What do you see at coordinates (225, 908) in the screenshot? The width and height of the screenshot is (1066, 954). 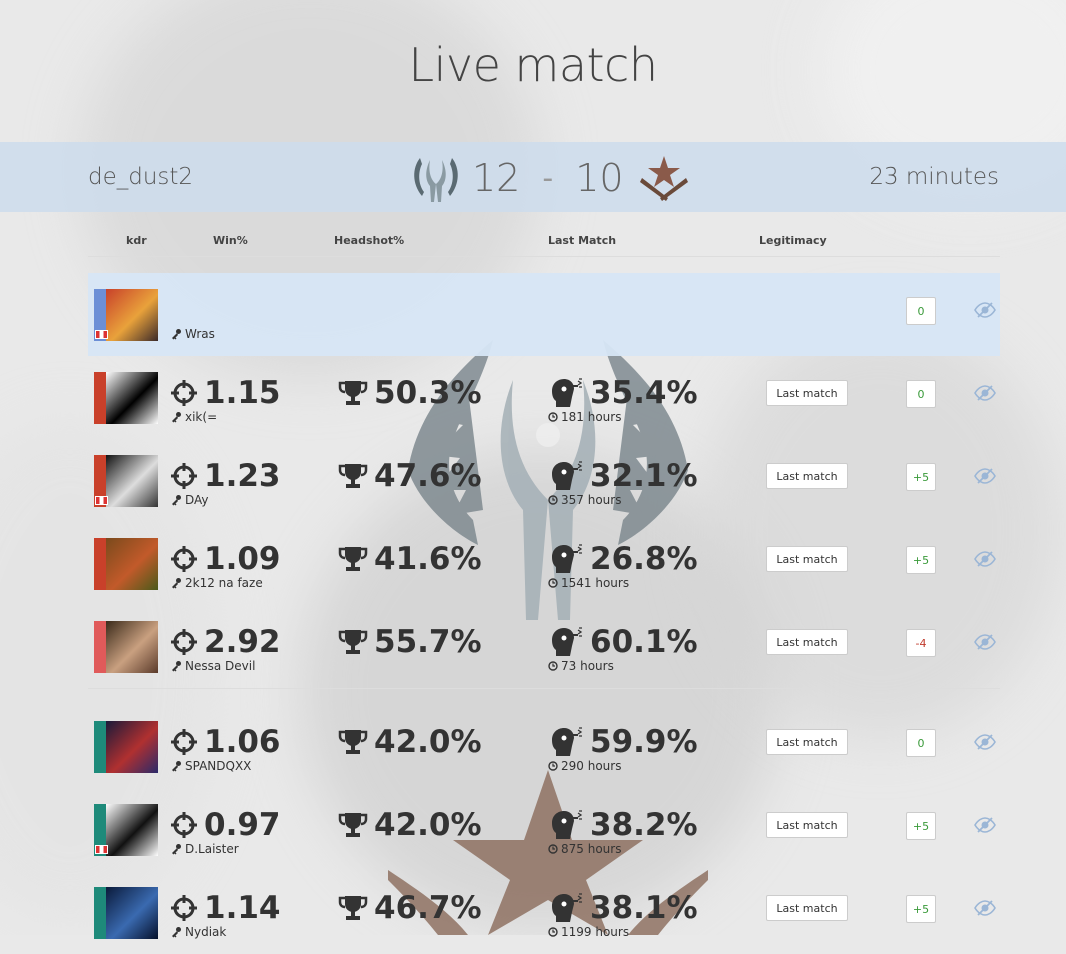 I see `kdr-stat: 1.14` at bounding box center [225, 908].